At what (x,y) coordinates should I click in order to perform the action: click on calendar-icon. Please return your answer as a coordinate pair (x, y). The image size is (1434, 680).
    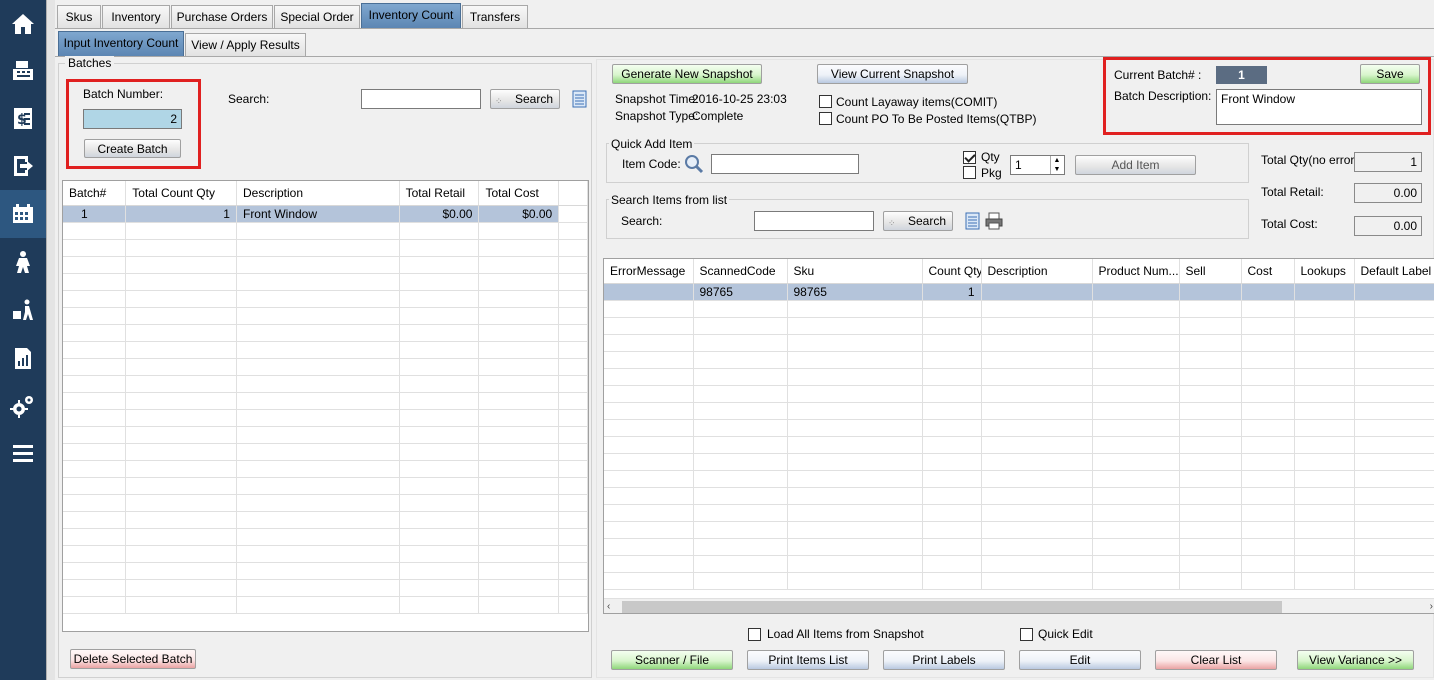
    Looking at the image, I should click on (23, 214).